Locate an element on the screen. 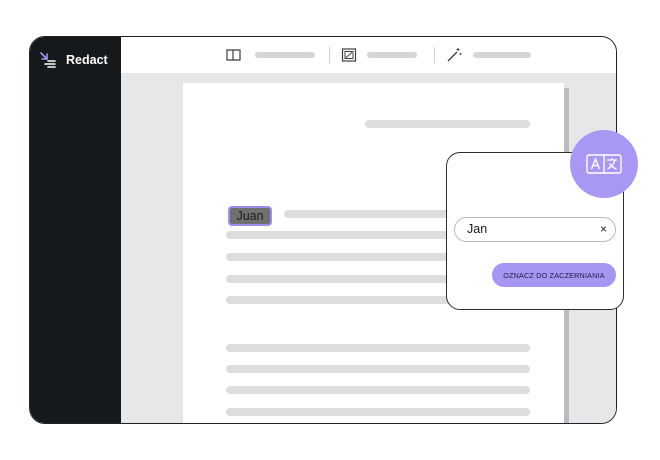 The image size is (660, 460). replacement-input: Jan × is located at coordinates (535, 229).